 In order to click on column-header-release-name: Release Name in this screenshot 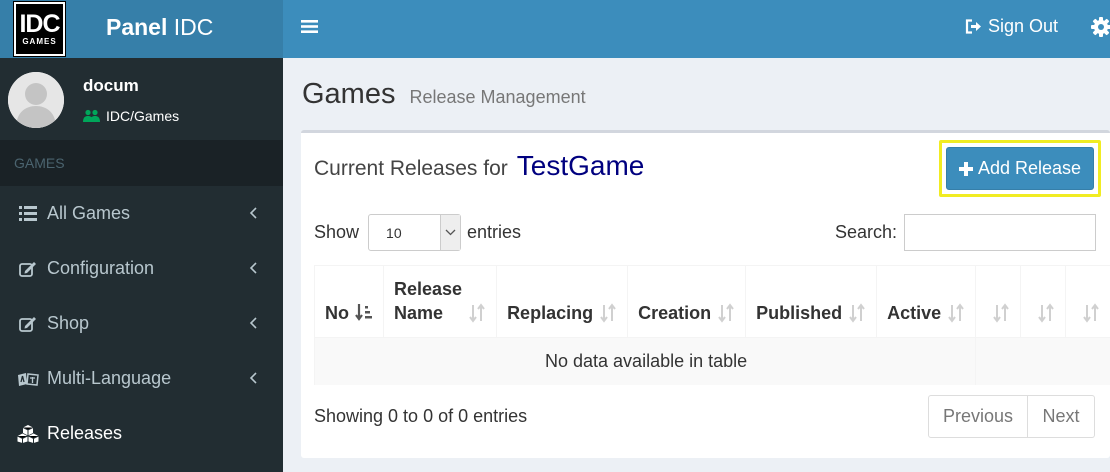, I will do `click(439, 301)`.